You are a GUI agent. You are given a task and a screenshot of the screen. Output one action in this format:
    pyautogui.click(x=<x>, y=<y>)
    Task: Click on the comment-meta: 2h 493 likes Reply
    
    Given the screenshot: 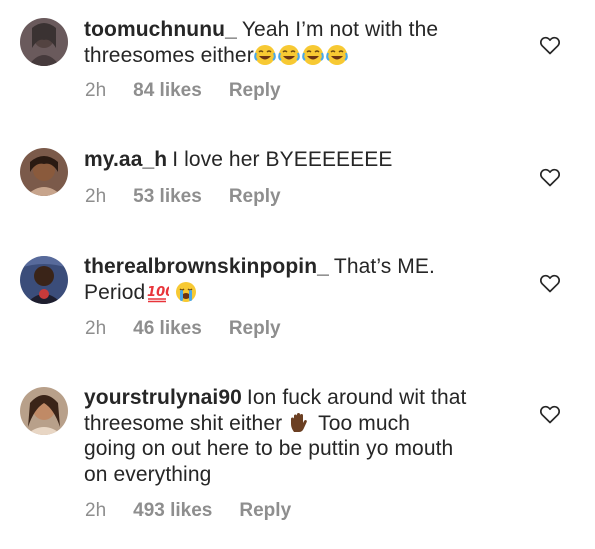 What is the action you would take?
    pyautogui.click(x=188, y=511)
    